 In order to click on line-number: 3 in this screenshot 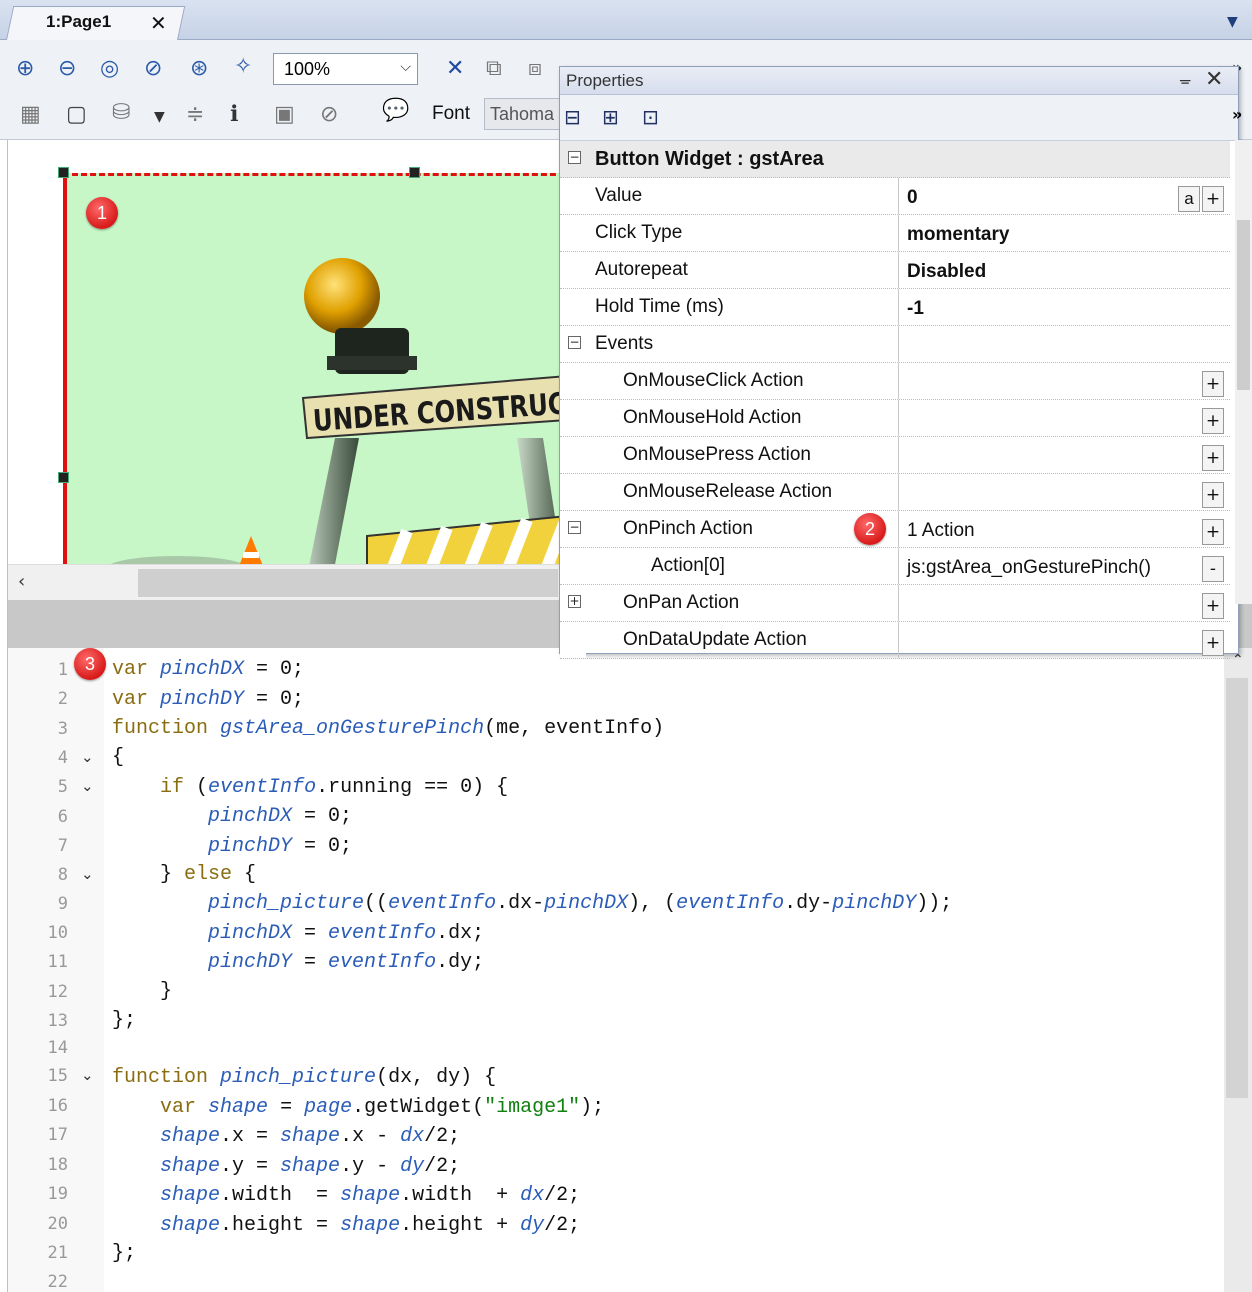, I will do `click(62, 729)`.